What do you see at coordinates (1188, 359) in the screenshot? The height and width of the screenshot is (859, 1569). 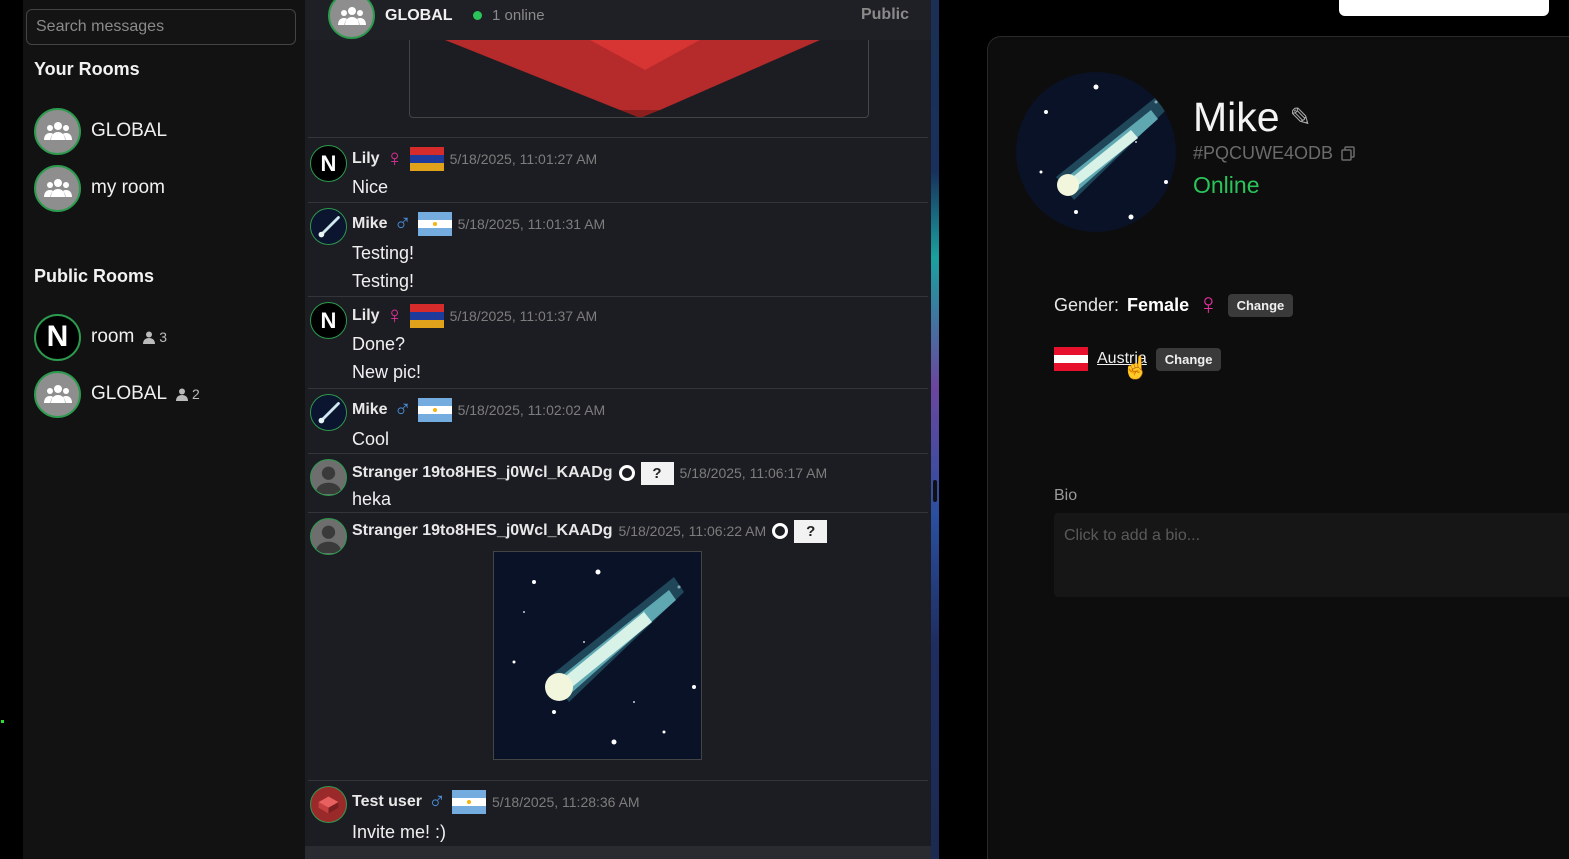 I see `change-country-button: Change` at bounding box center [1188, 359].